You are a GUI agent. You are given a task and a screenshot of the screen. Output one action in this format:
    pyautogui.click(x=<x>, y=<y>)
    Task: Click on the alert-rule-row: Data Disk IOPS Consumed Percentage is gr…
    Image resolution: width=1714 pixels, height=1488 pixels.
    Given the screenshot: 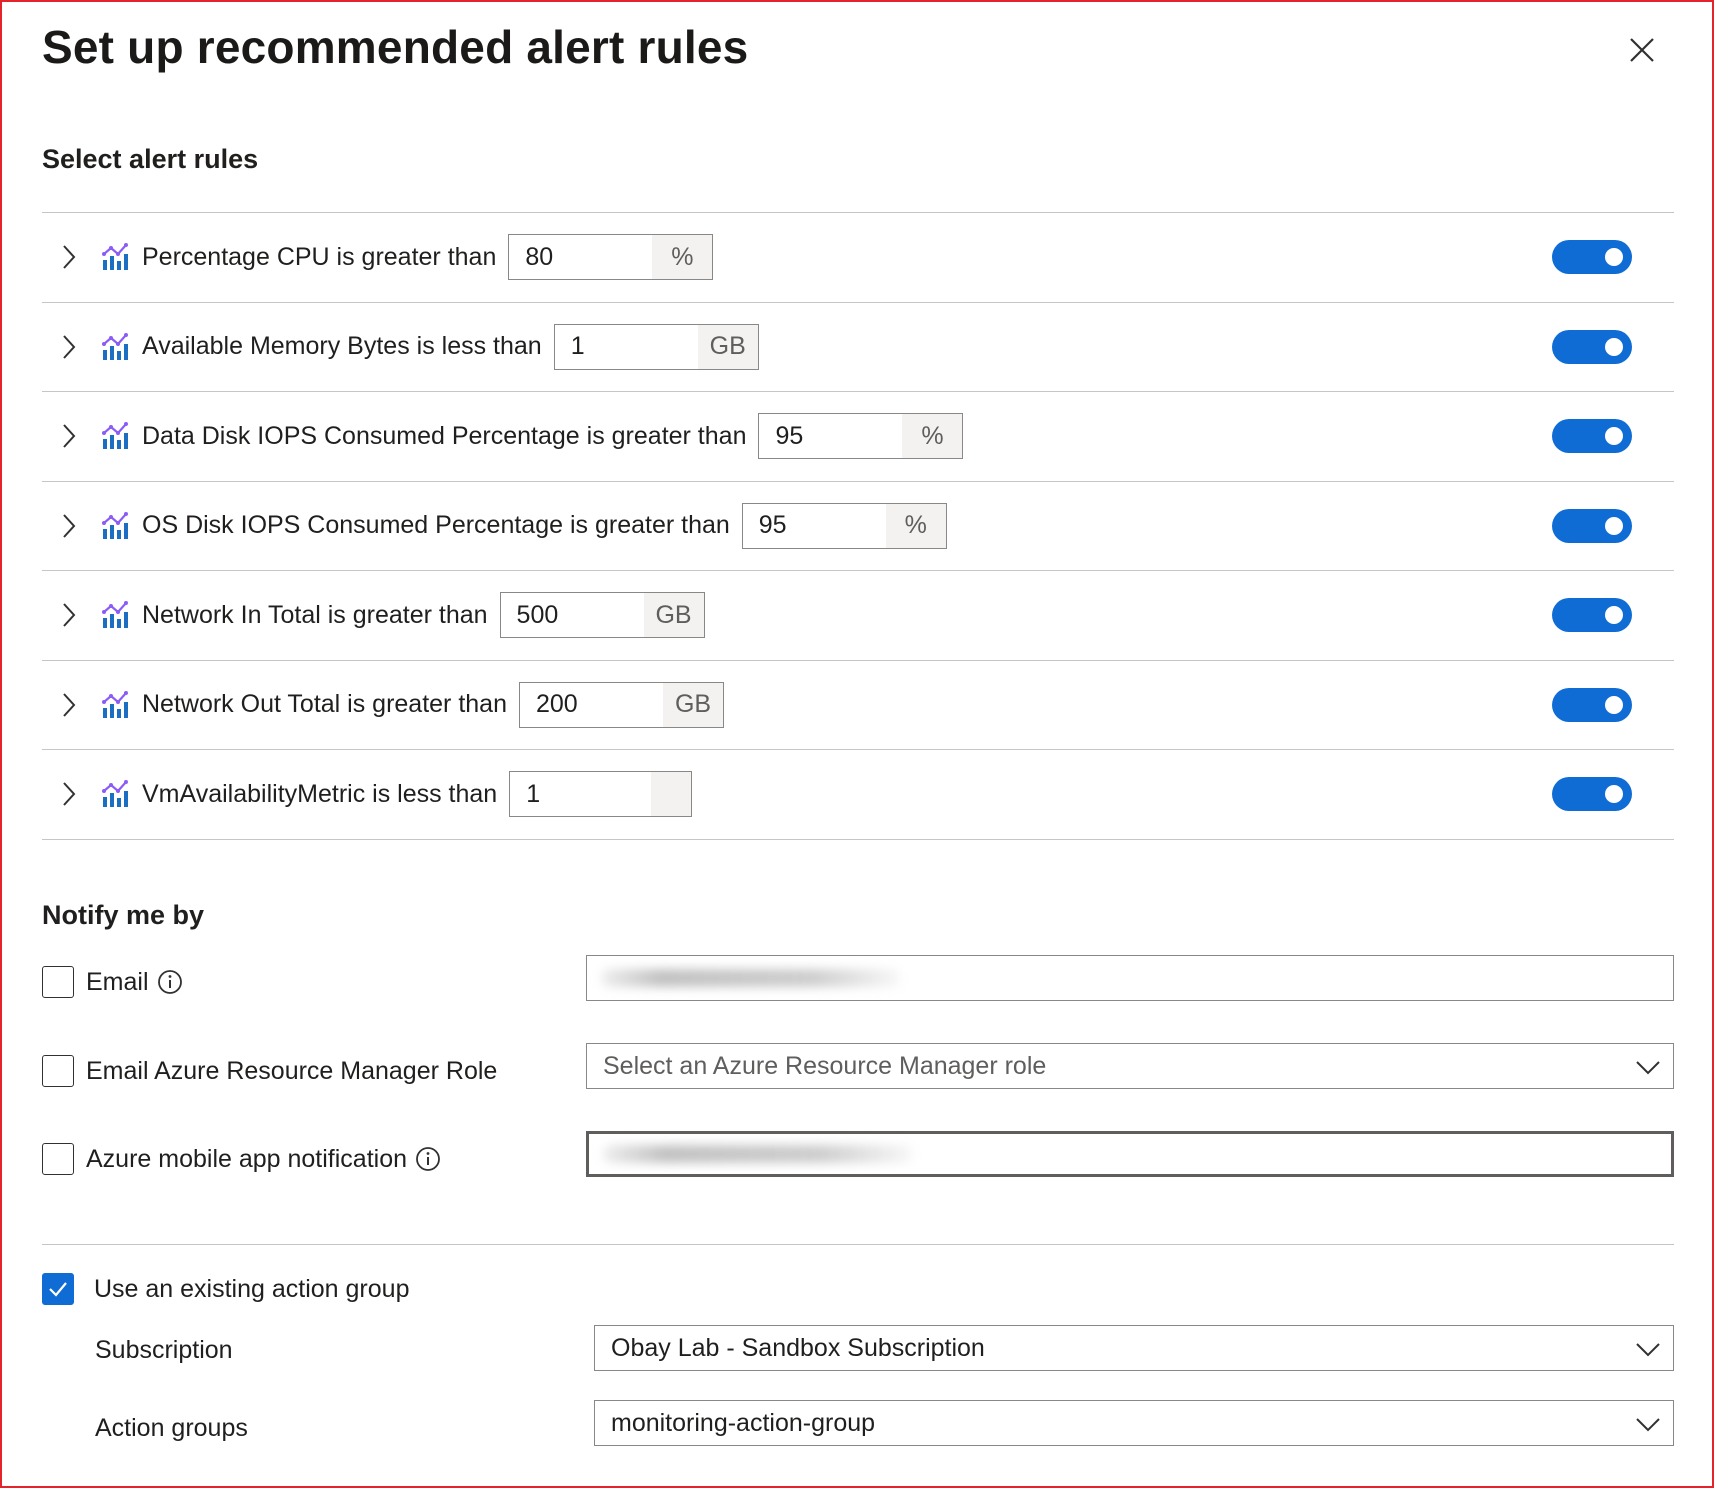 What is the action you would take?
    pyautogui.click(x=858, y=437)
    